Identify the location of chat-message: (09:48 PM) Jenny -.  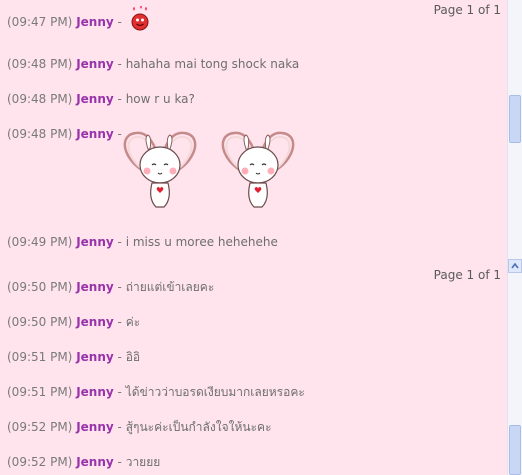
(64, 134).